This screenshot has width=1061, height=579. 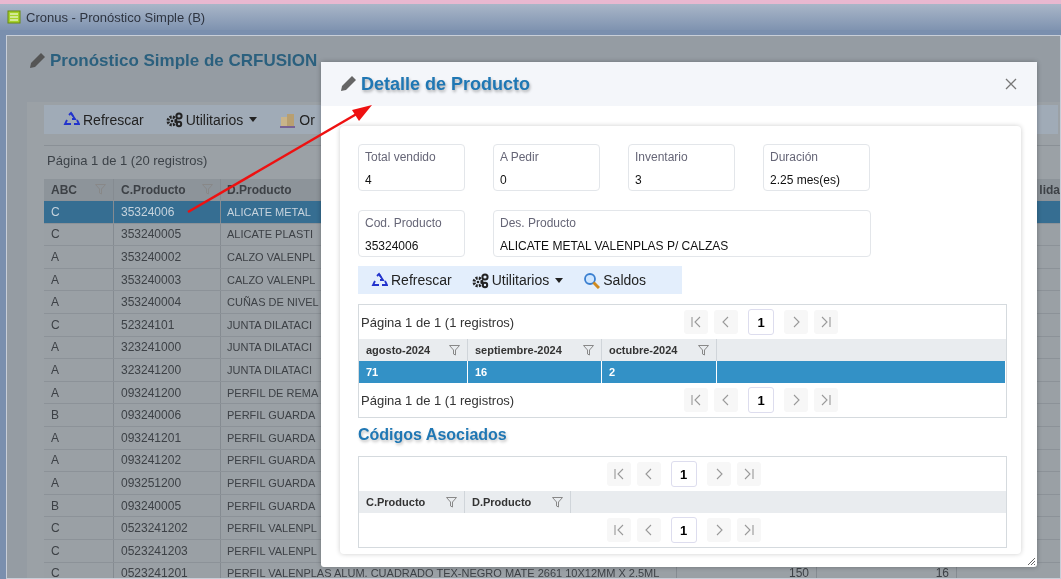 I want to click on gears-icon, so click(x=480, y=280).